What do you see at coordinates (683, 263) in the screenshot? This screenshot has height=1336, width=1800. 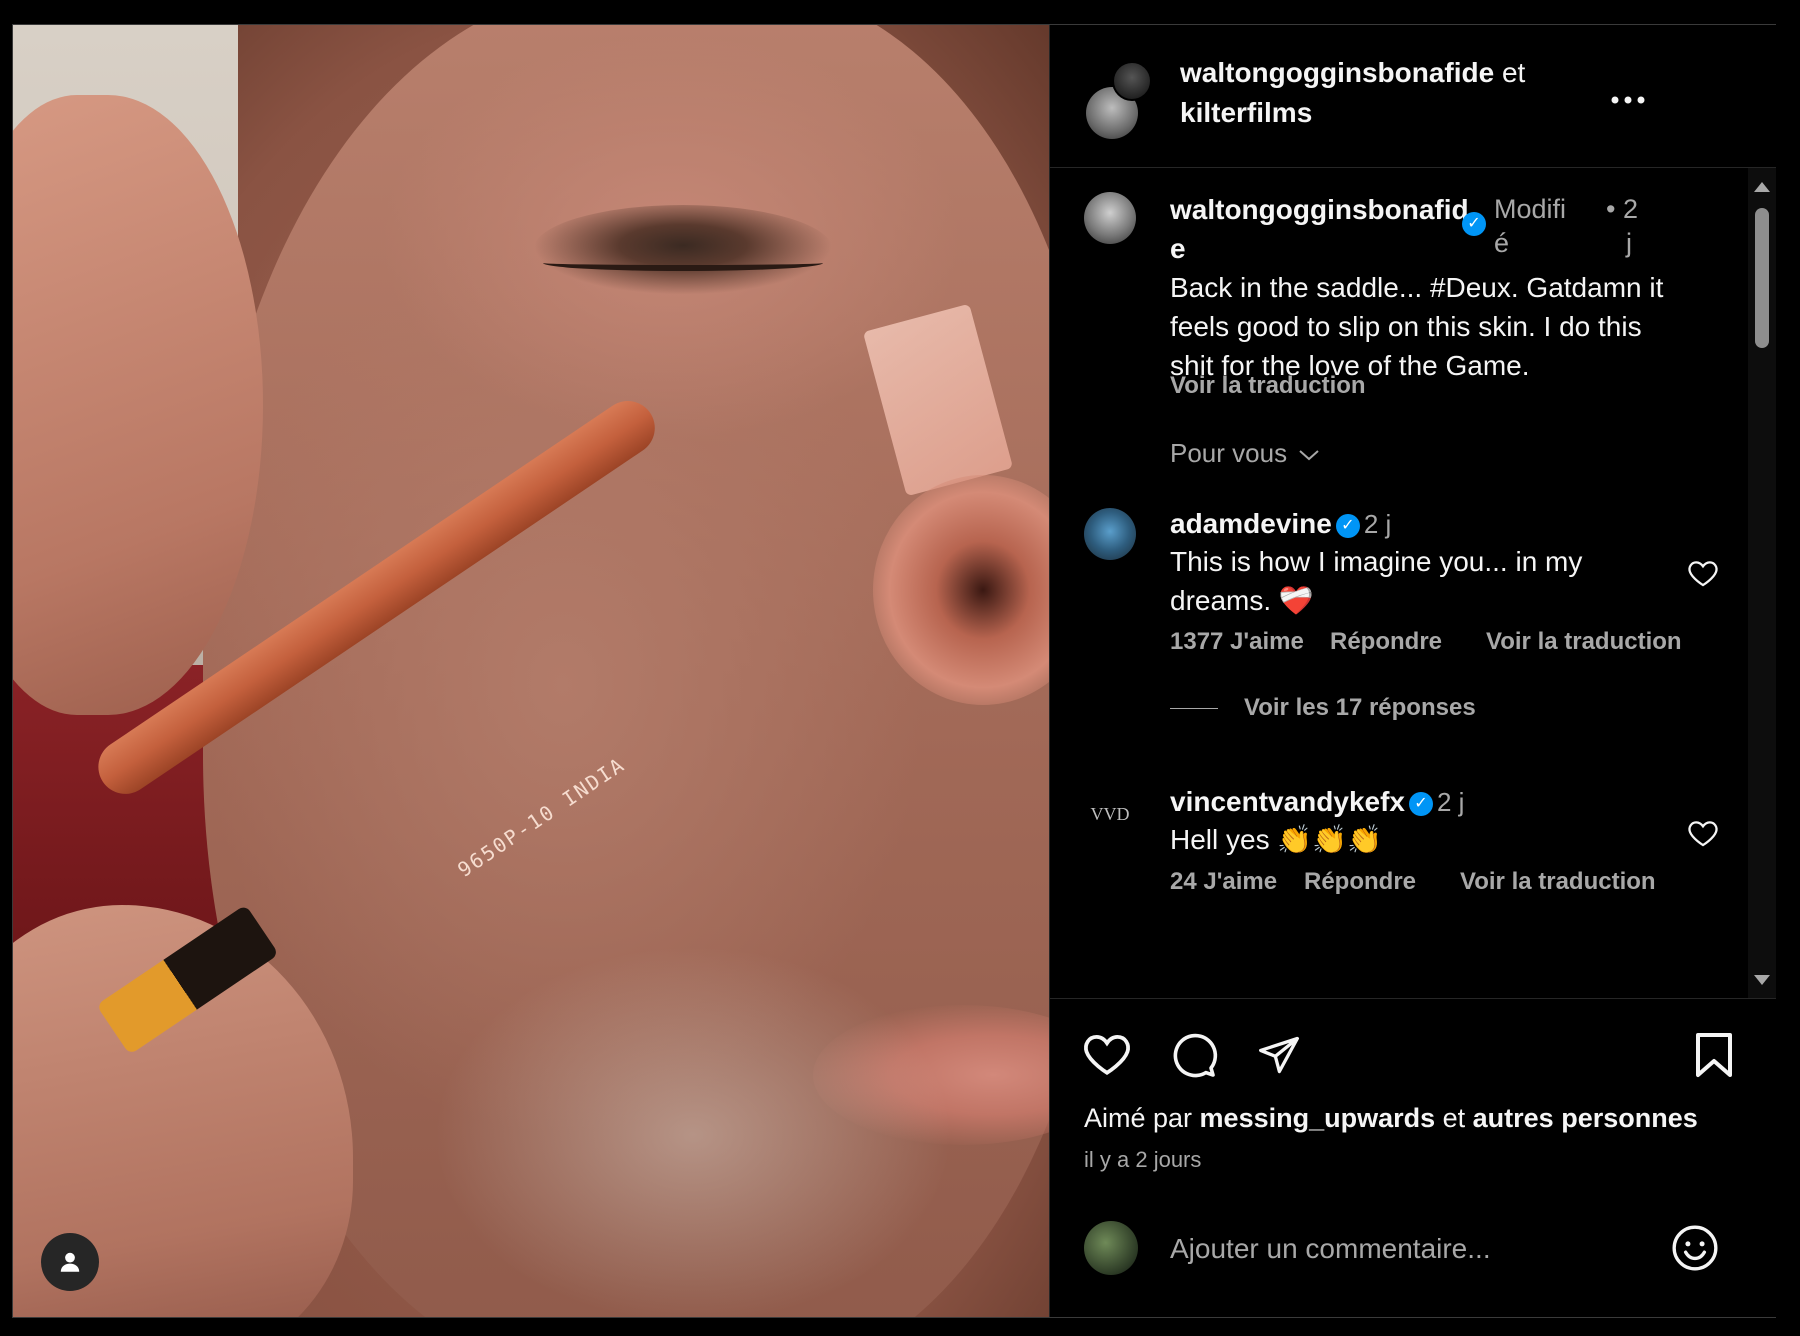 I see `eyelash` at bounding box center [683, 263].